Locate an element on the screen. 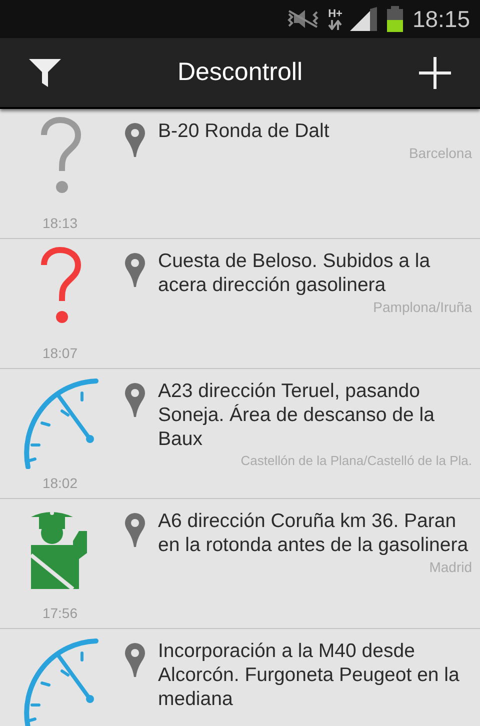 Image resolution: width=480 pixels, height=726 pixels. clock-time: 18:15 is located at coordinates (441, 19).